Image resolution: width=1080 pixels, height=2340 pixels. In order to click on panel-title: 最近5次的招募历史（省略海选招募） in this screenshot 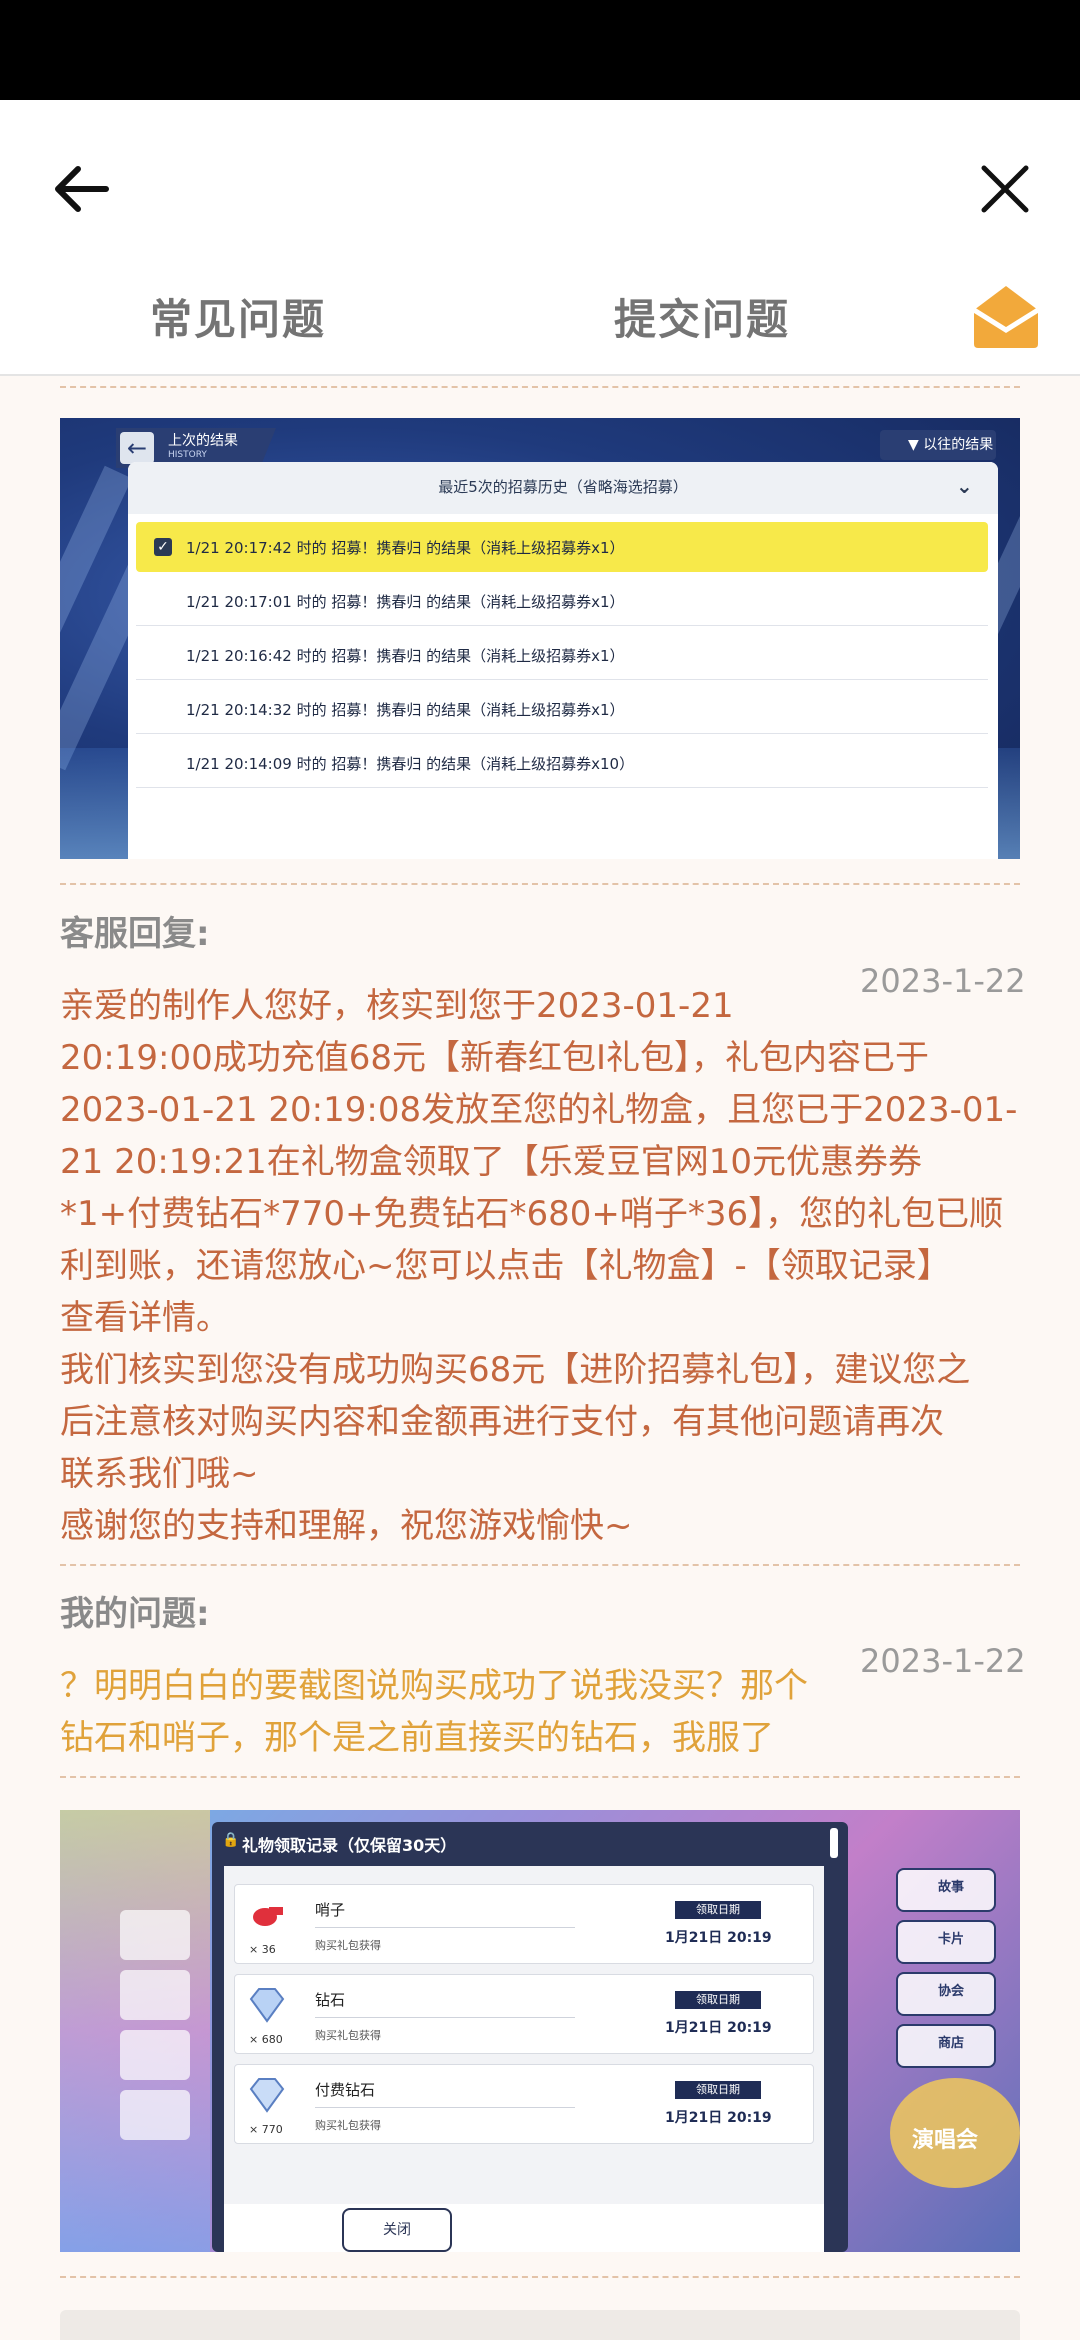, I will do `click(563, 487)`.